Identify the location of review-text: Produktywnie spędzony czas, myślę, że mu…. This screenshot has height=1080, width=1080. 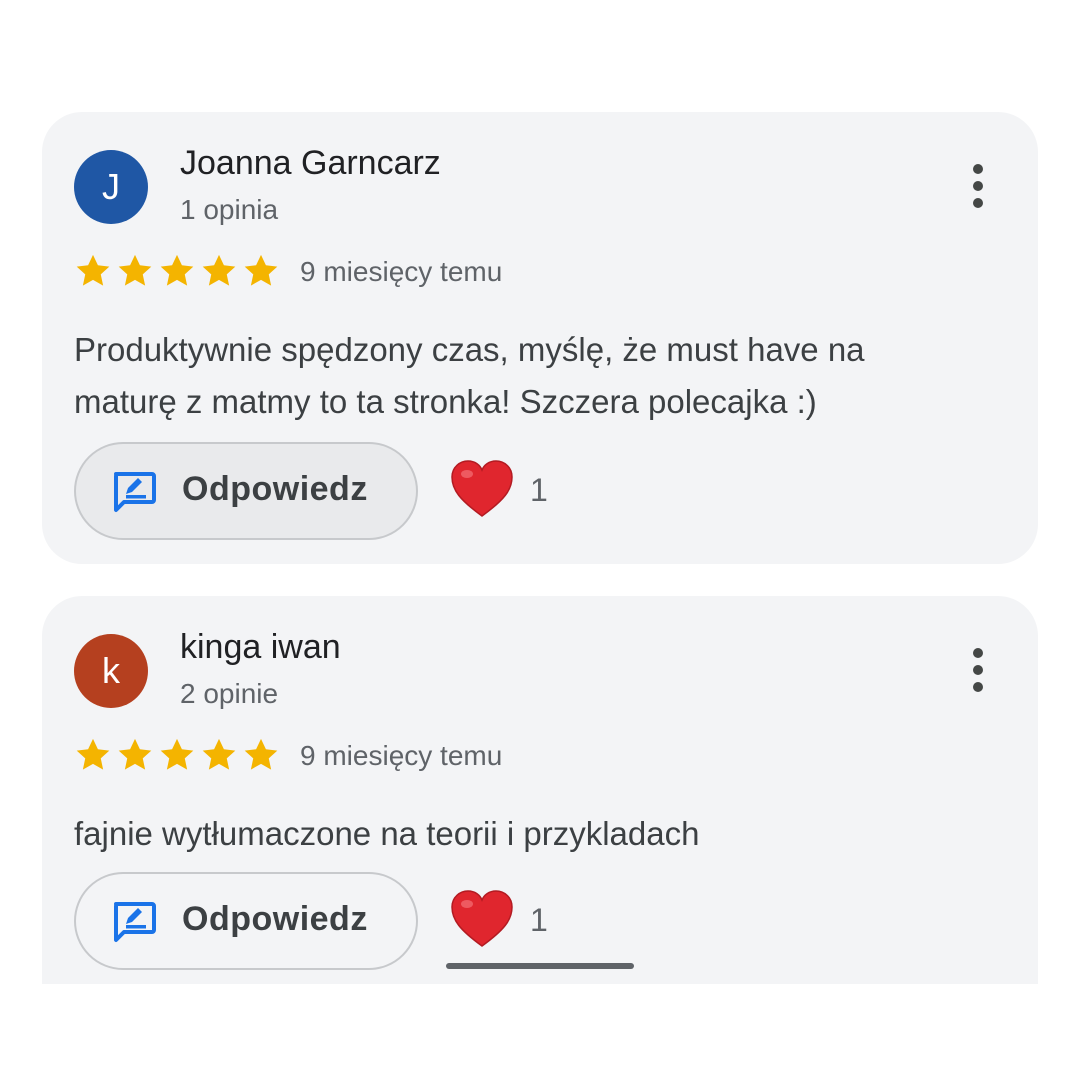
(469, 375).